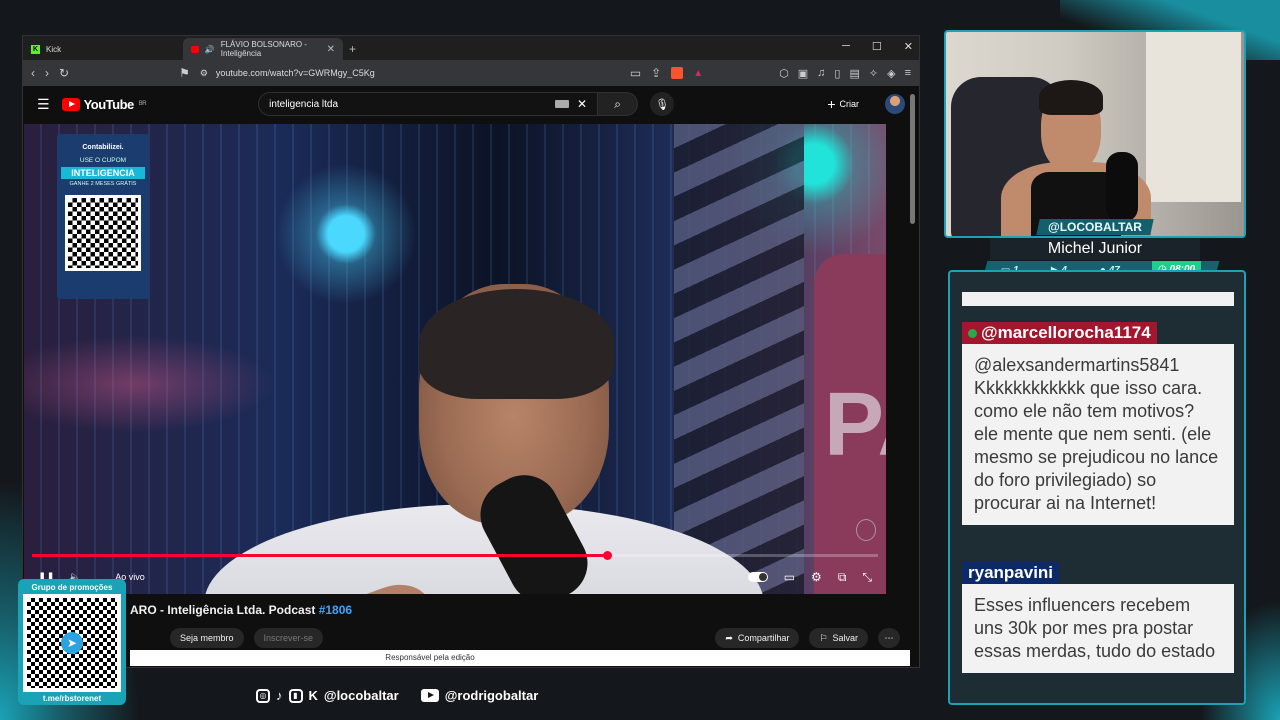 The image size is (1280, 720). What do you see at coordinates (816, 577) in the screenshot?
I see `settings-icon: ⚙` at bounding box center [816, 577].